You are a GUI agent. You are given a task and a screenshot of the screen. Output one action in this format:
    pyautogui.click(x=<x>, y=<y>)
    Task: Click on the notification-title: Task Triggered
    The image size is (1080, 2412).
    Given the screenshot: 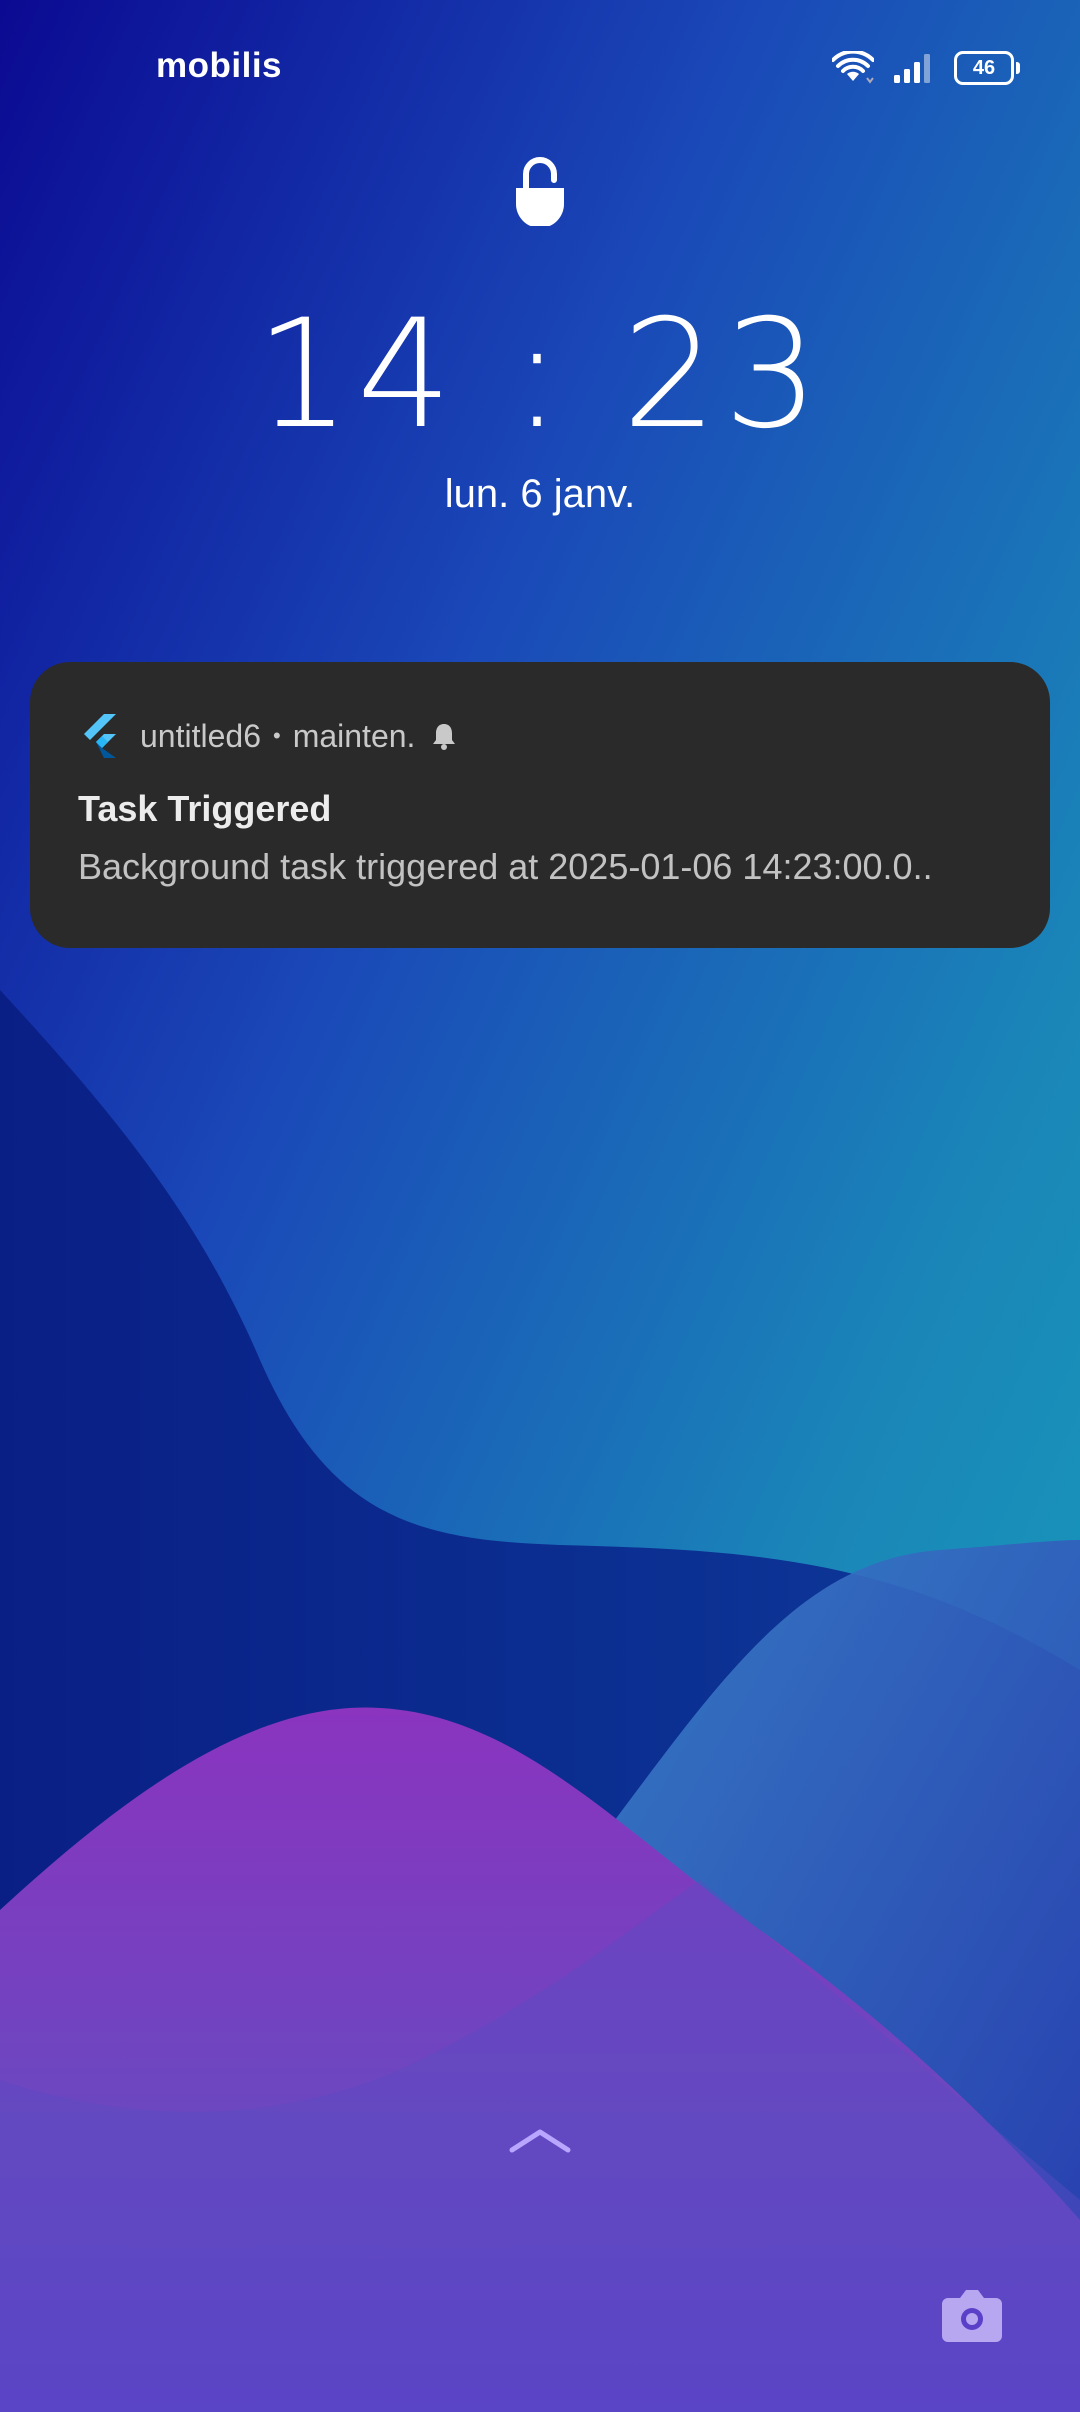 What is the action you would take?
    pyautogui.click(x=205, y=808)
    